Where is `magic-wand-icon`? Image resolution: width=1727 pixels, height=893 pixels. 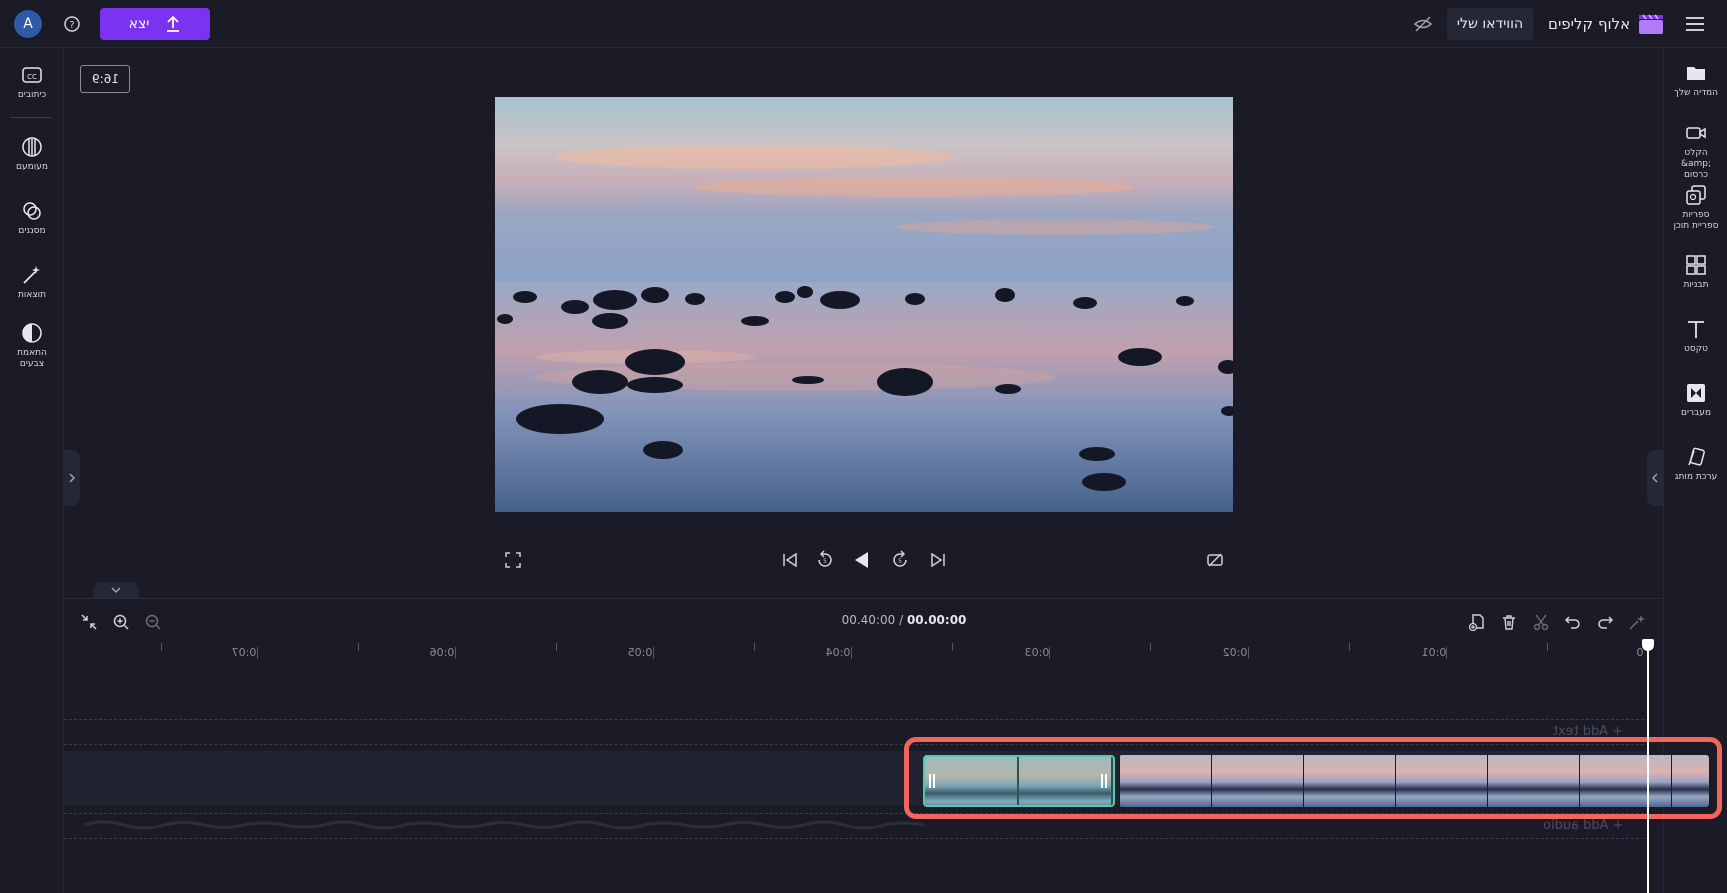
magic-wand-icon is located at coordinates (31, 275).